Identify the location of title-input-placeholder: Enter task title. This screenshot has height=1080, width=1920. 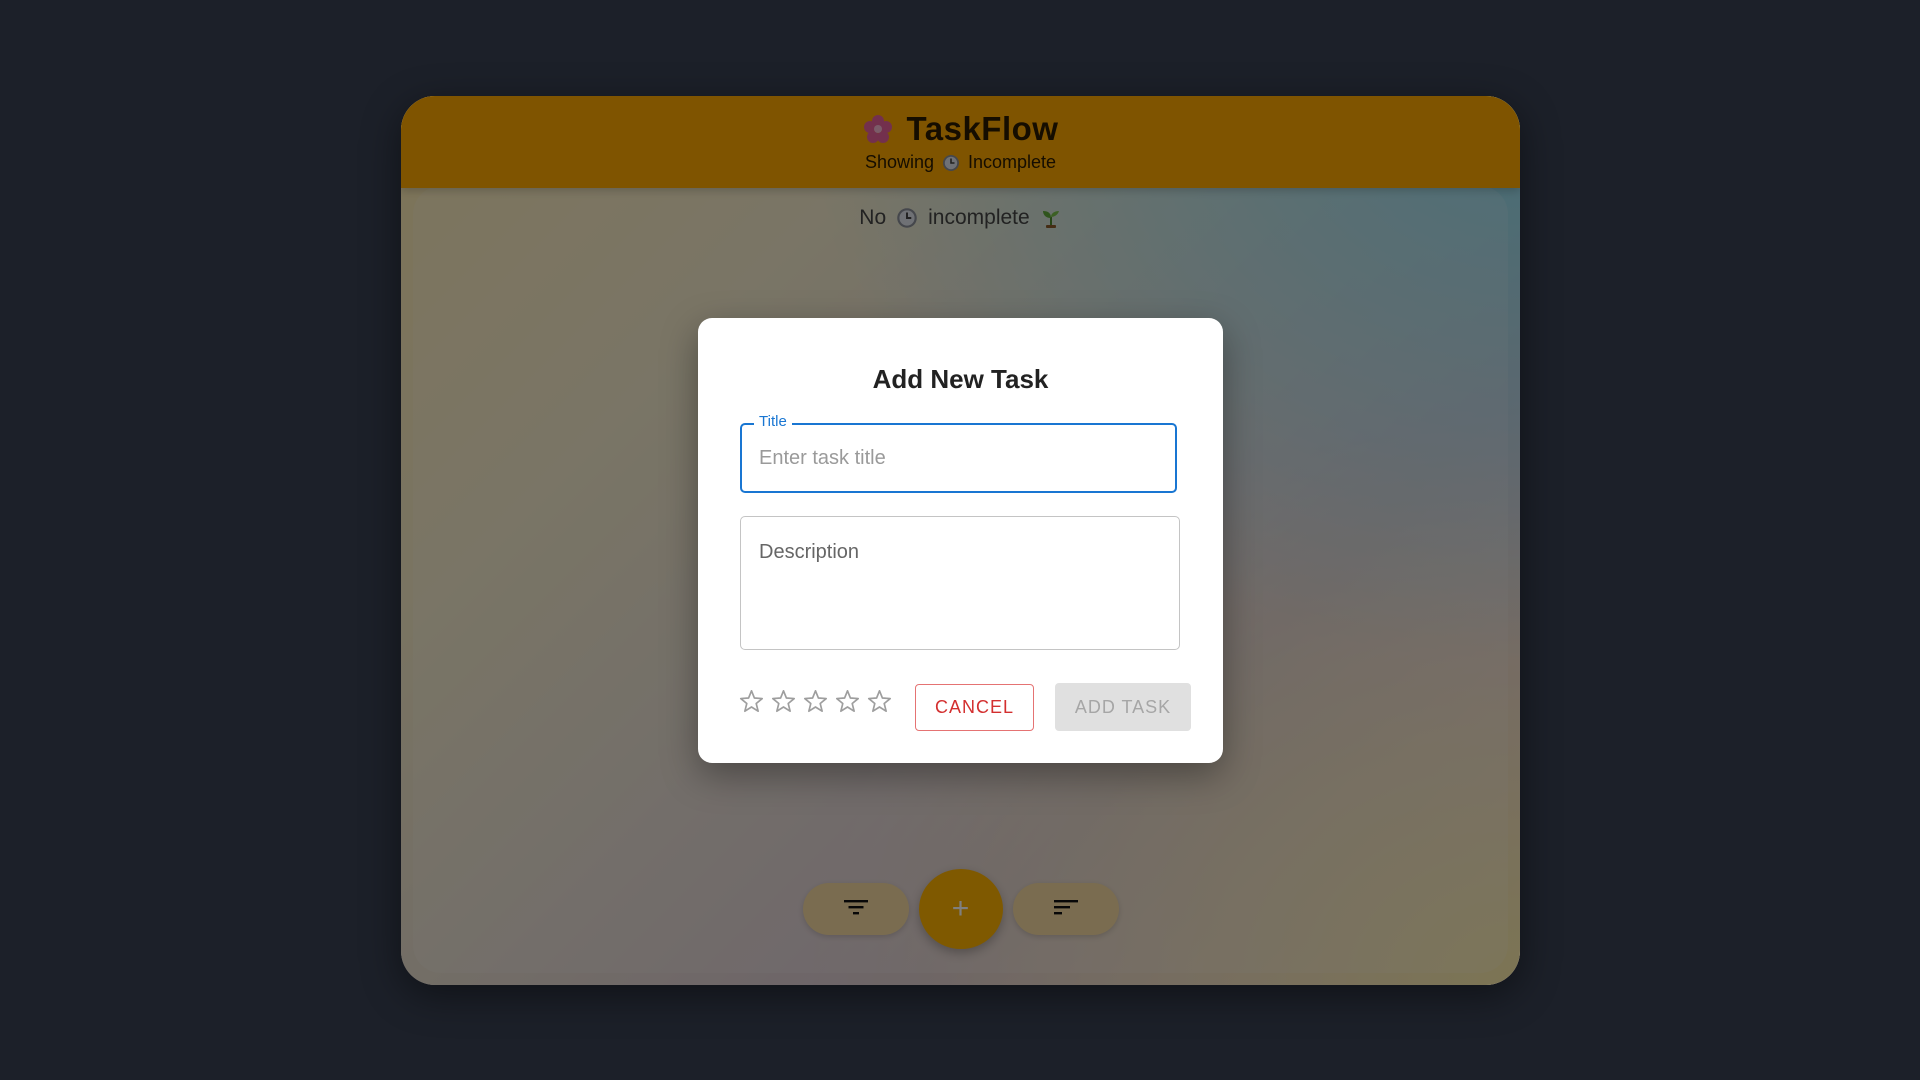
(822, 458).